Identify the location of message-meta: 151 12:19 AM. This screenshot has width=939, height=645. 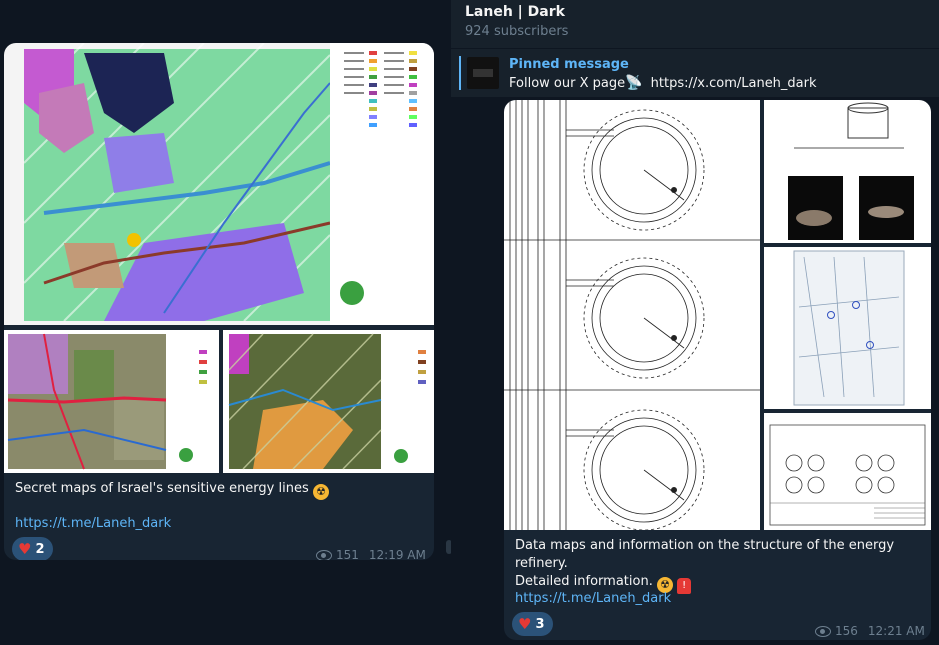
(371, 554).